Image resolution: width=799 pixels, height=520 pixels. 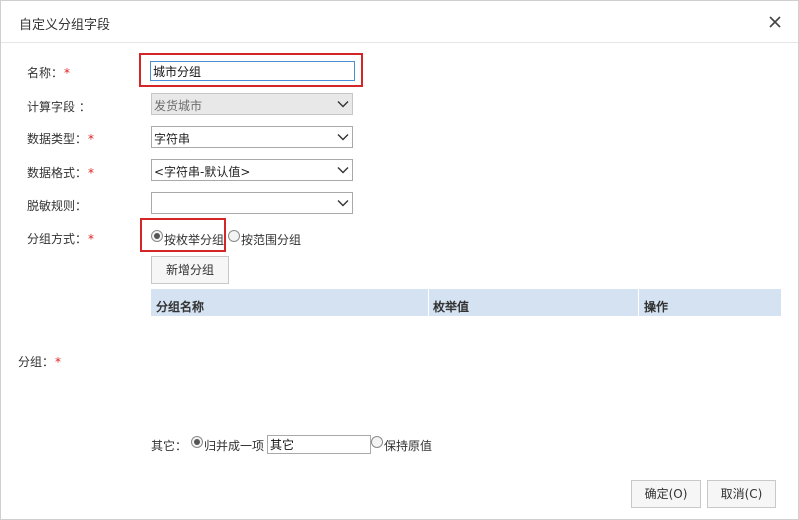 What do you see at coordinates (172, 139) in the screenshot?
I see `data-type-value: 字符串` at bounding box center [172, 139].